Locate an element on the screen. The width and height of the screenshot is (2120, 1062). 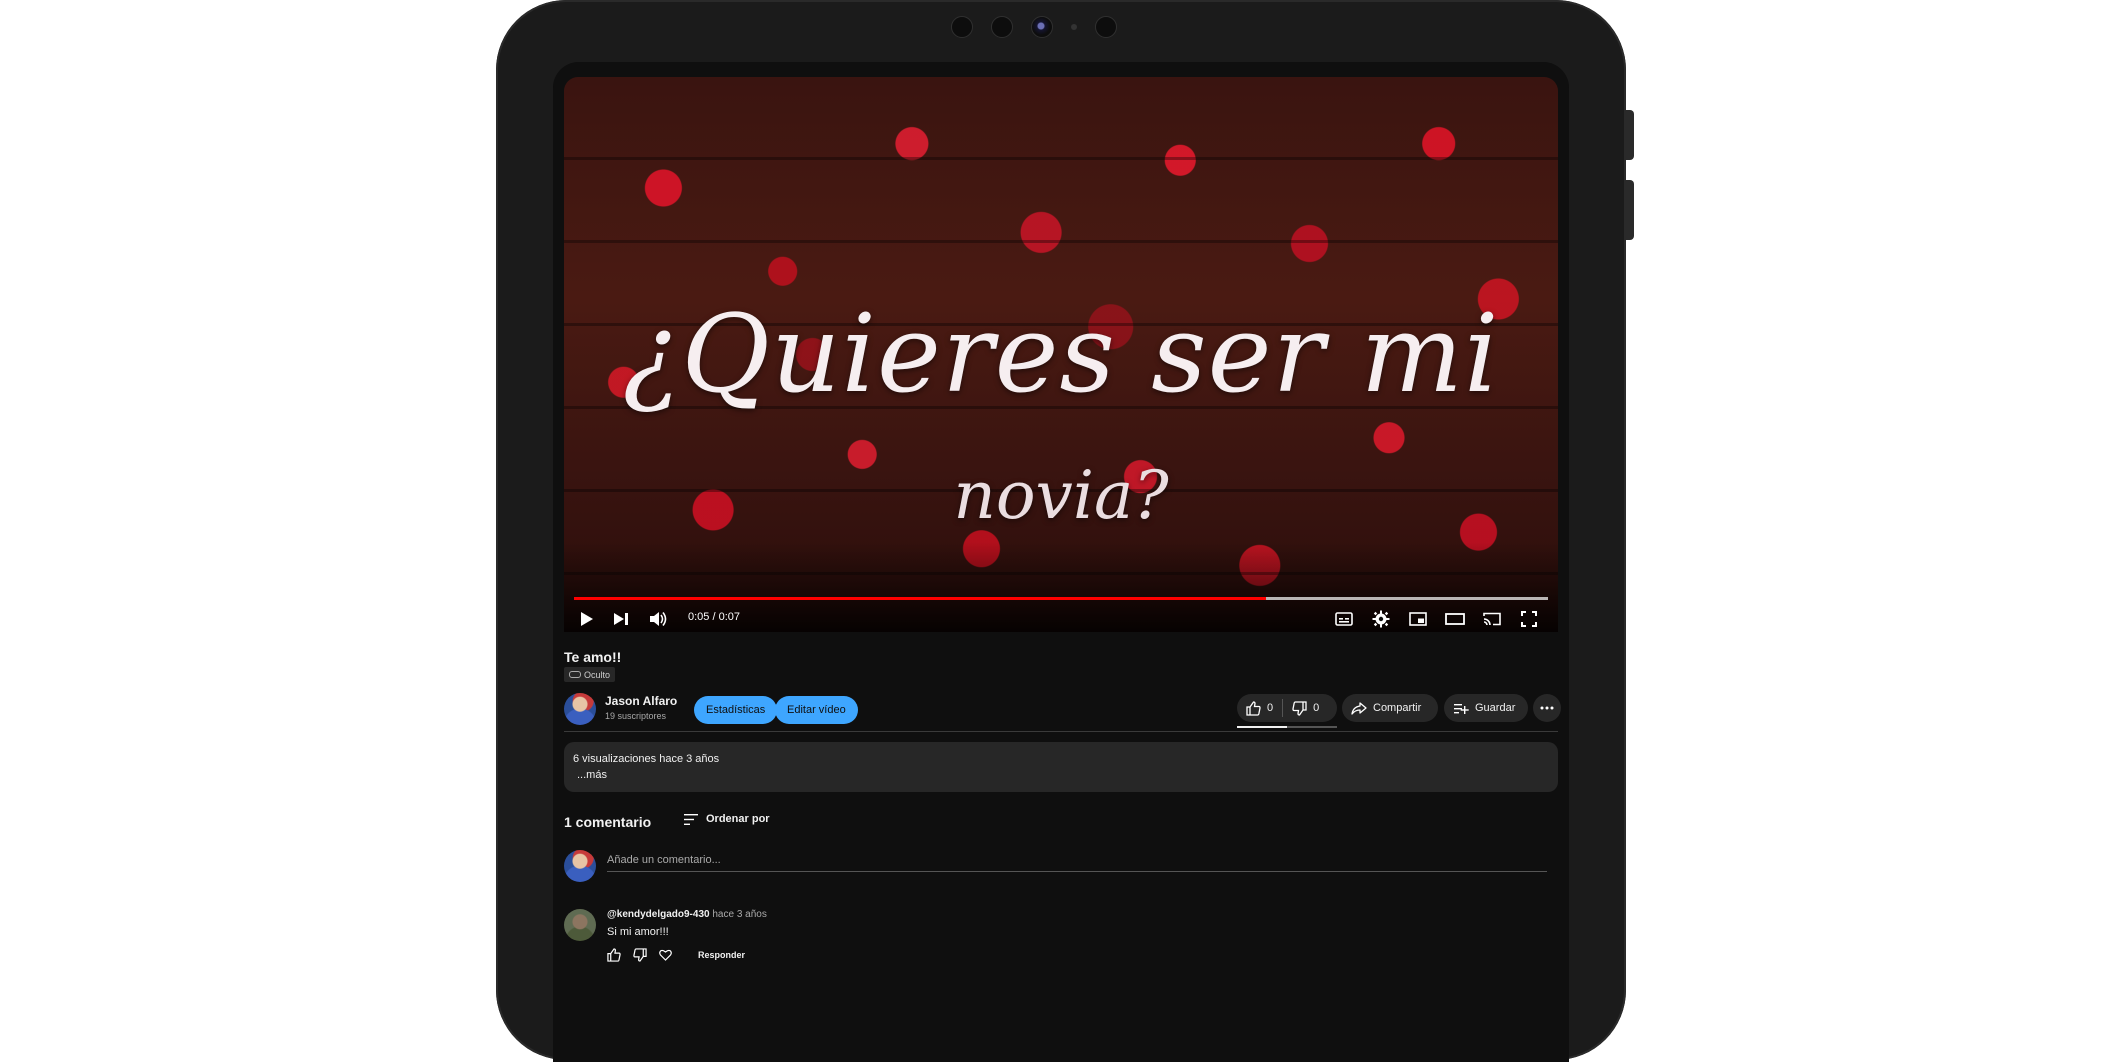
more-actions-button is located at coordinates (1547, 708).